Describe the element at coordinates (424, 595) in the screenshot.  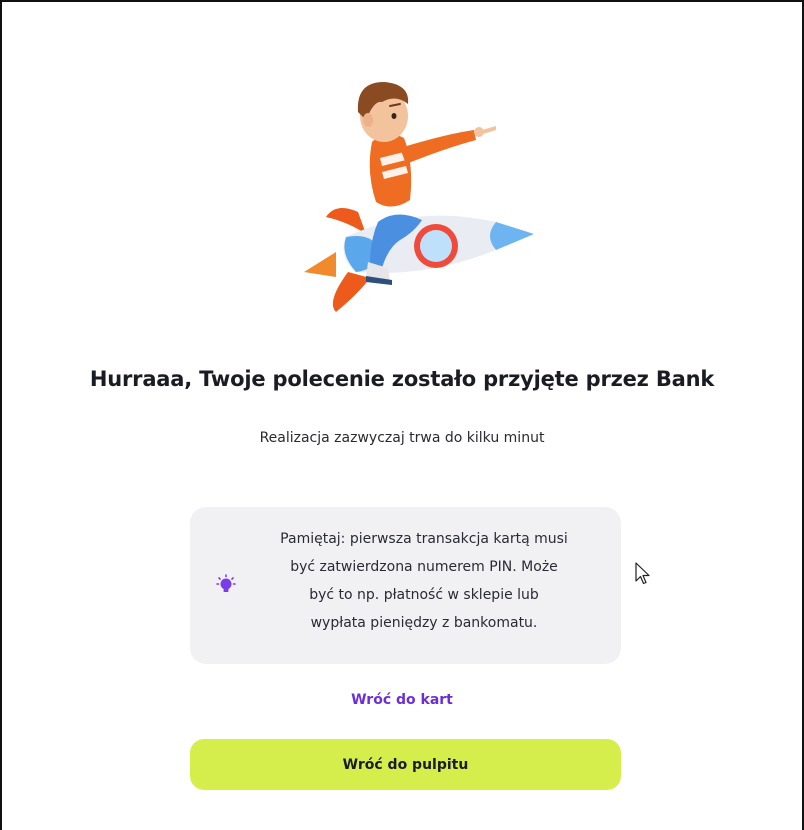
I see `info-line: być to np. płatność w sklepie lub` at that location.